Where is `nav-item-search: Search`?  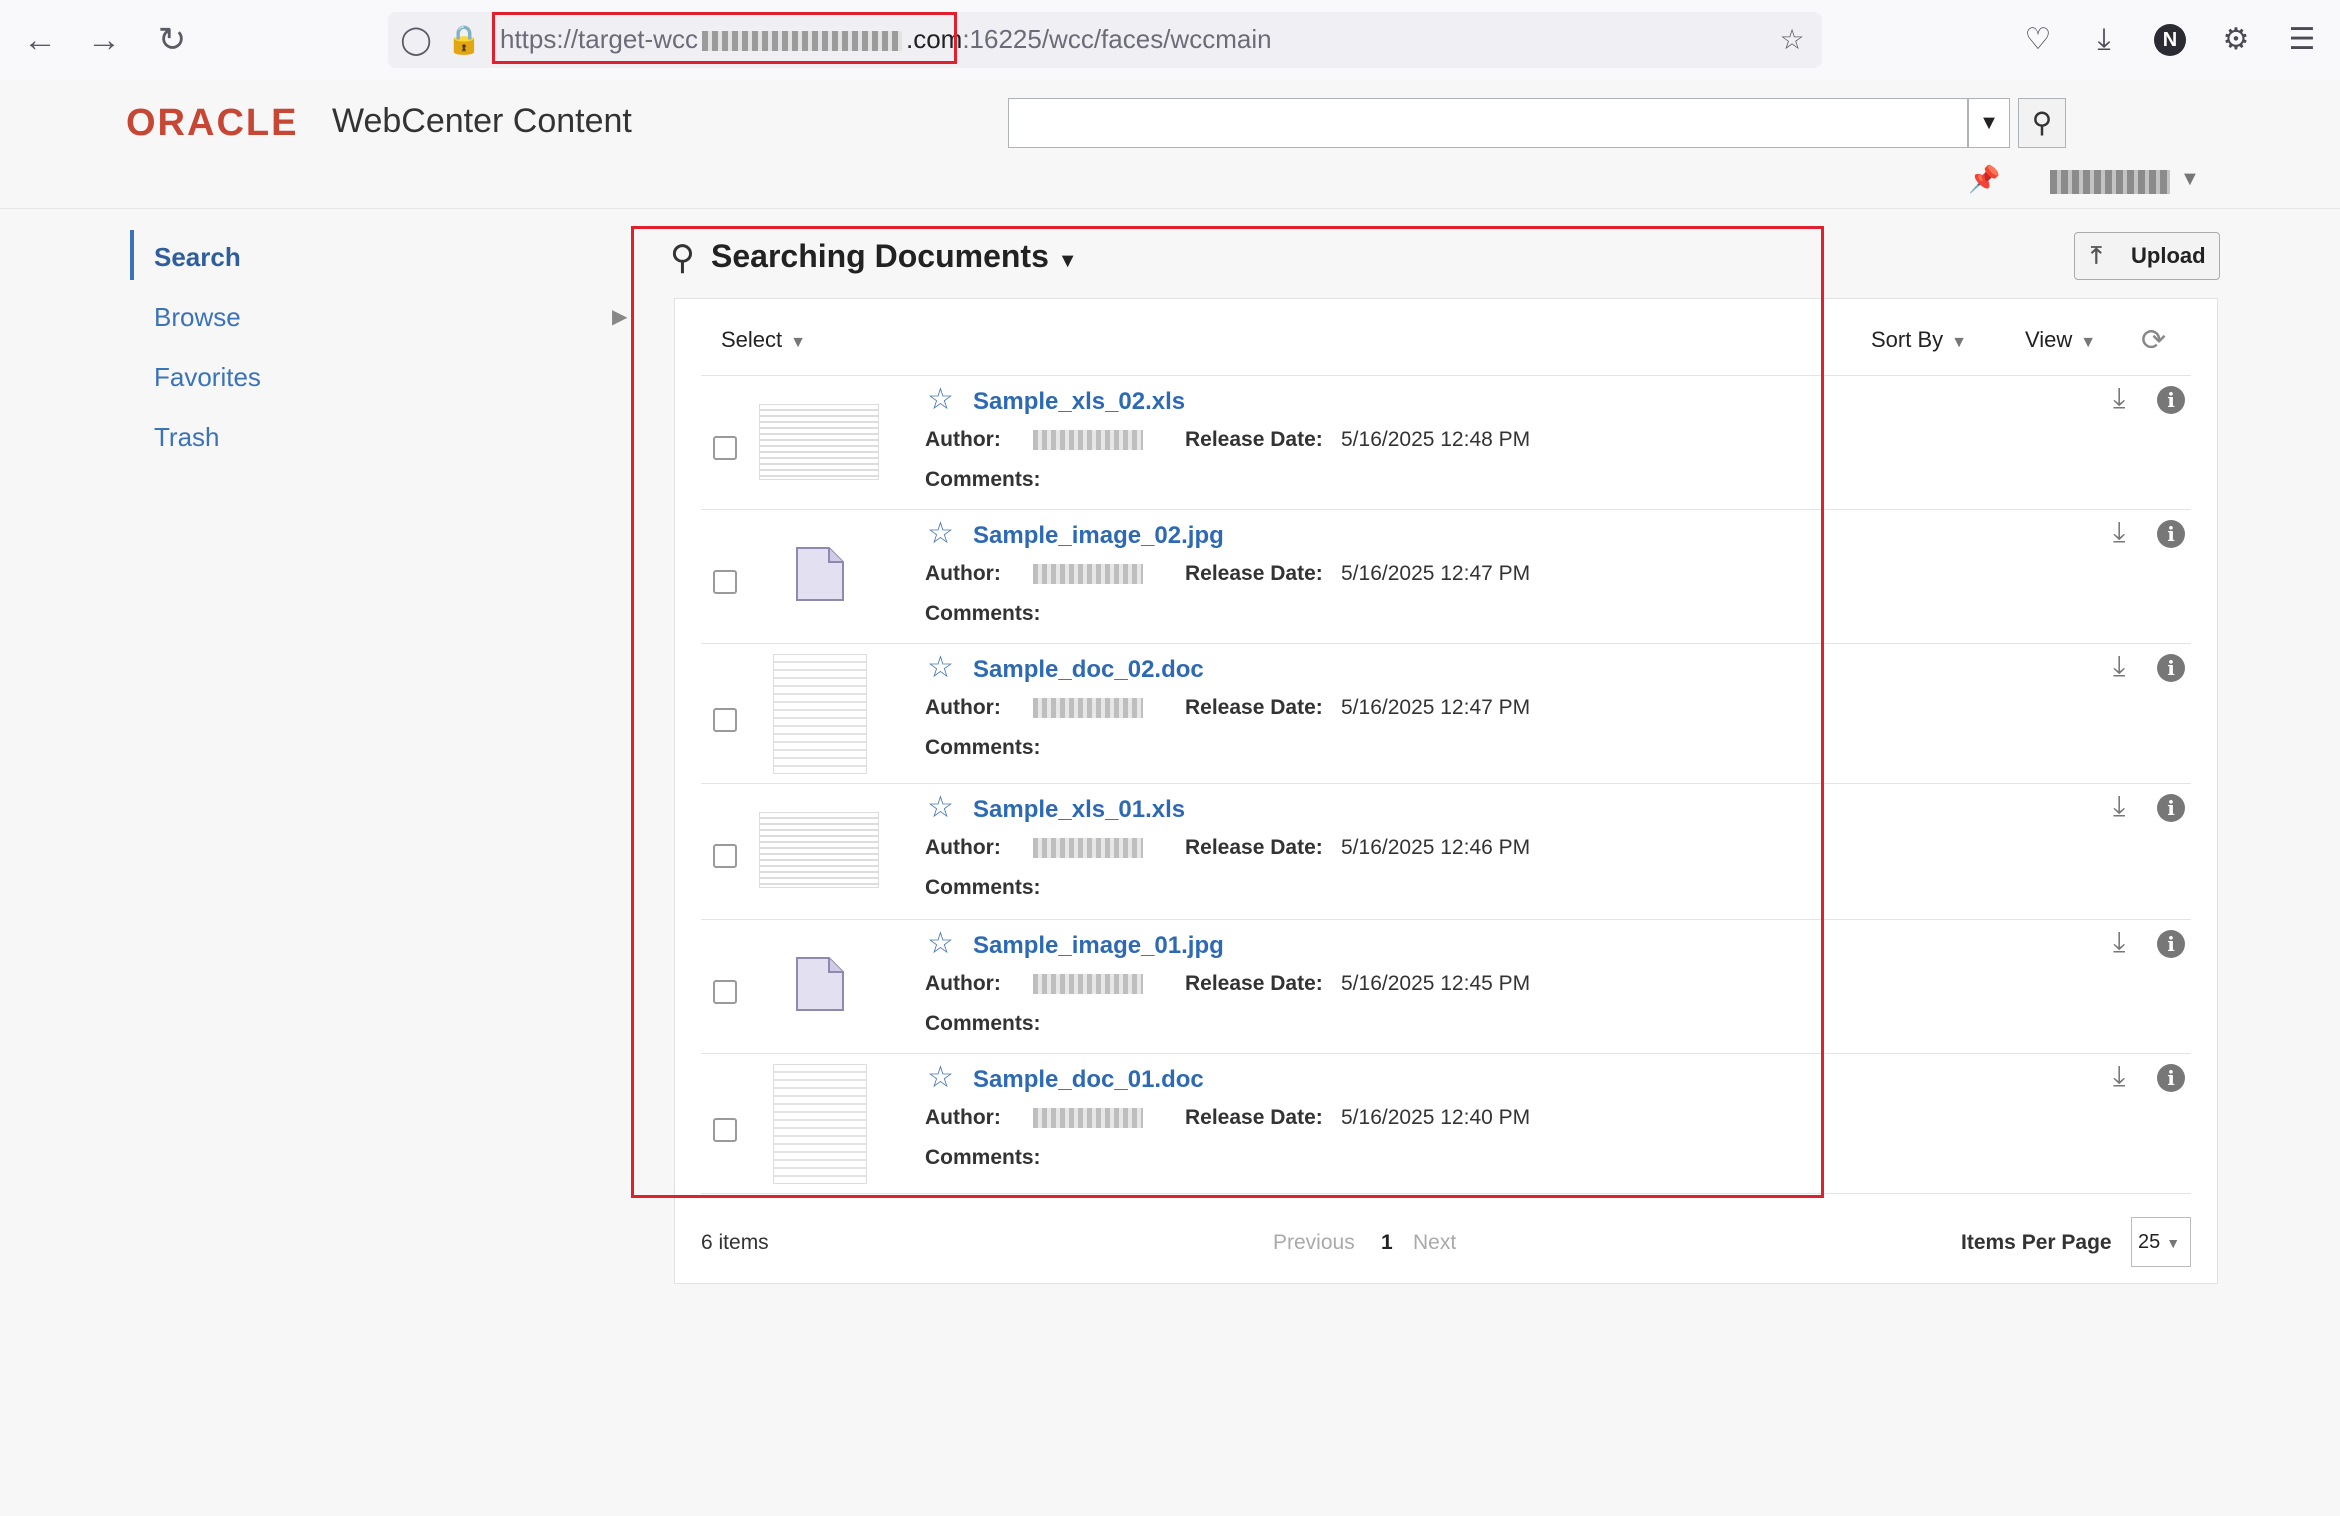 nav-item-search: Search is located at coordinates (197, 257).